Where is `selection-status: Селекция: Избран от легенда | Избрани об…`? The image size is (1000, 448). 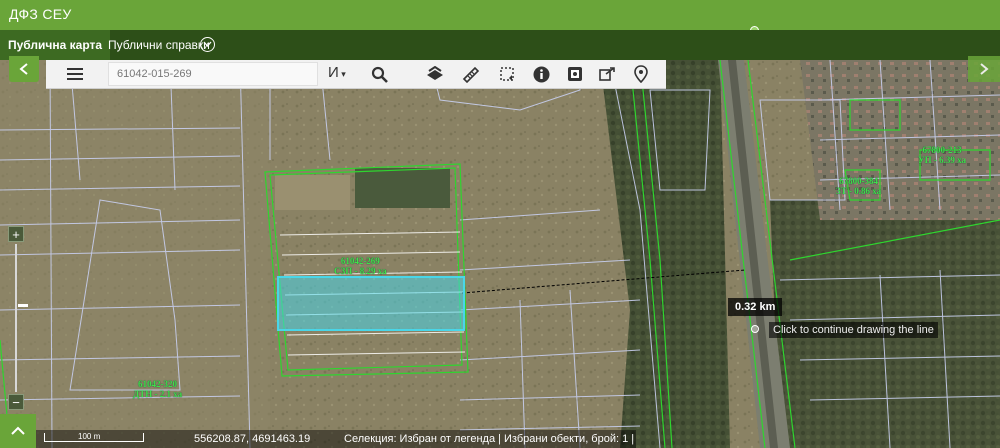 selection-status: Селекция: Избран от легенда | Избрани об… is located at coordinates (489, 439).